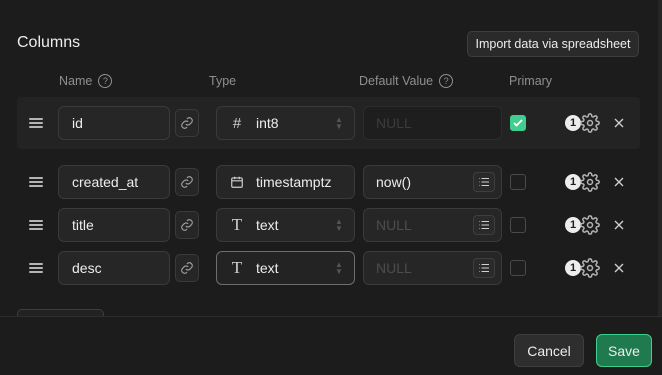 The height and width of the screenshot is (375, 662). I want to click on column-type-select: # int8 ▲ ▼, so click(285, 123).